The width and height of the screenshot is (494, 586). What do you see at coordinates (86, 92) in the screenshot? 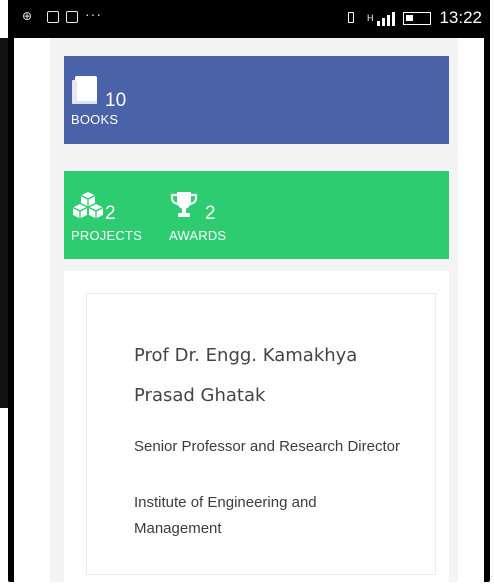
I see `book-icon` at bounding box center [86, 92].